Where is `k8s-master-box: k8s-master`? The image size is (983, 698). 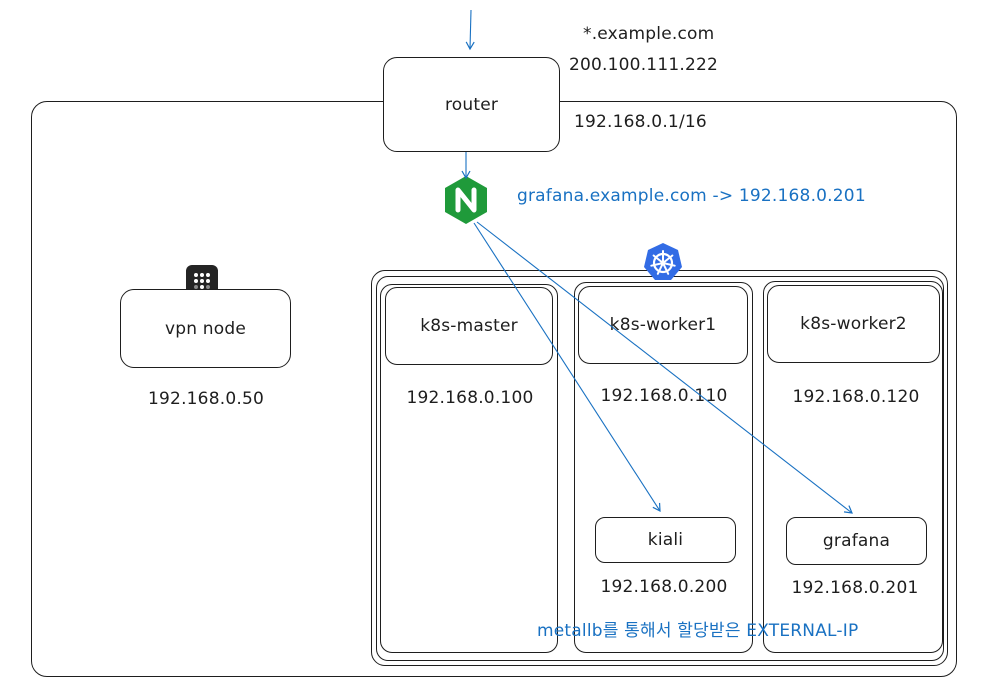 k8s-master-box: k8s-master is located at coordinates (469, 326).